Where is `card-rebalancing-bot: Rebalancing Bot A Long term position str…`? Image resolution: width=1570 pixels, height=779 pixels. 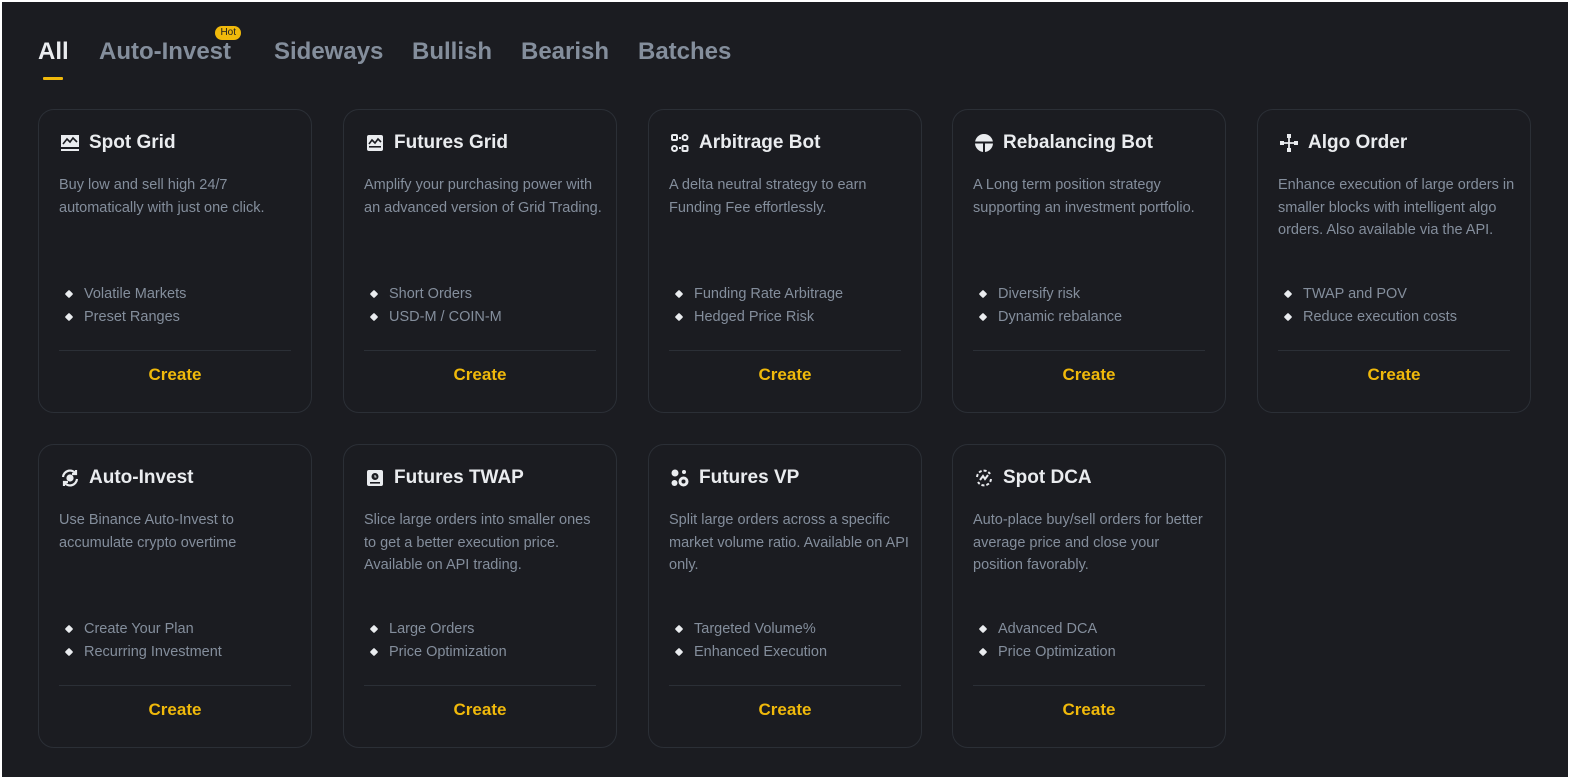
card-rebalancing-bot: Rebalancing Bot A Long term position str… is located at coordinates (1089, 261).